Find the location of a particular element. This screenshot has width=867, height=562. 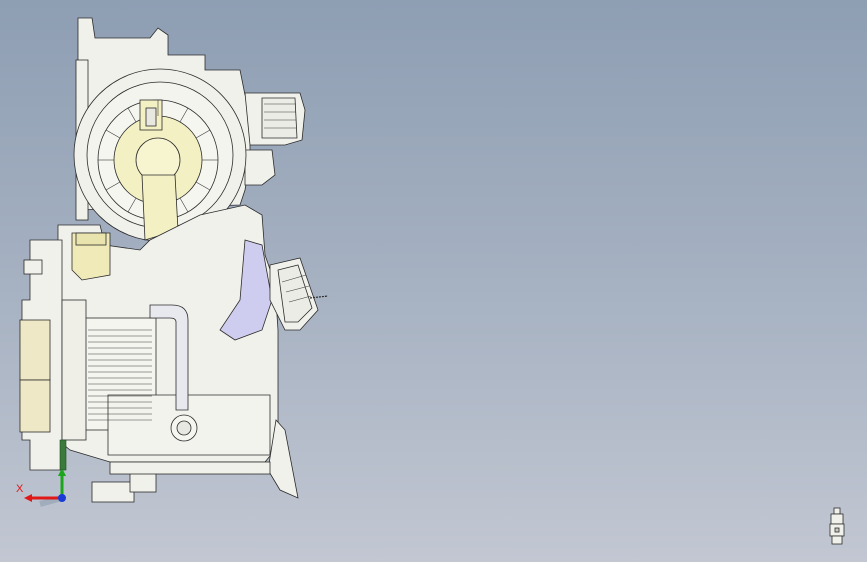

coordinate-triad: X is located at coordinates (45, 494).